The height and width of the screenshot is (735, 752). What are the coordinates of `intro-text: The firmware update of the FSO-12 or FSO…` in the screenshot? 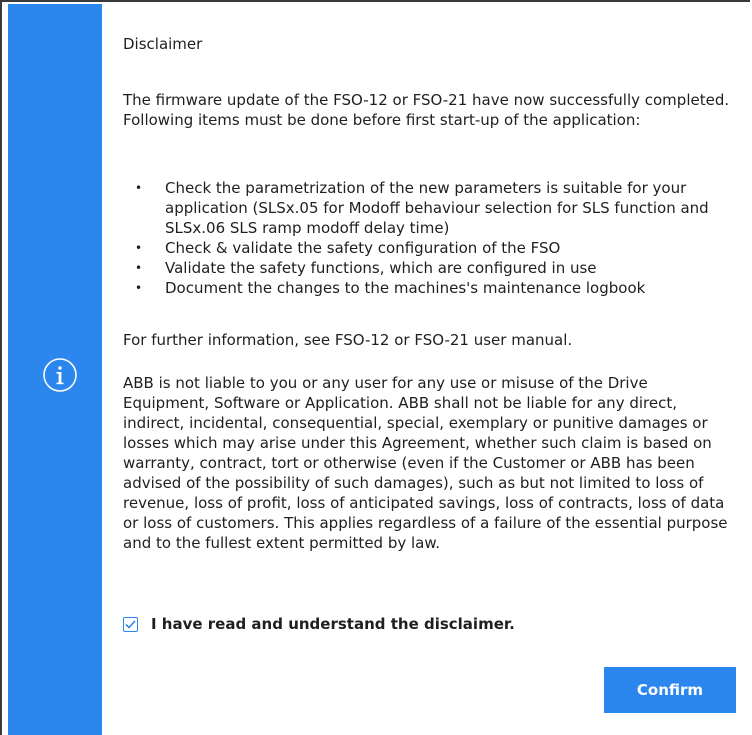 It's located at (426, 110).